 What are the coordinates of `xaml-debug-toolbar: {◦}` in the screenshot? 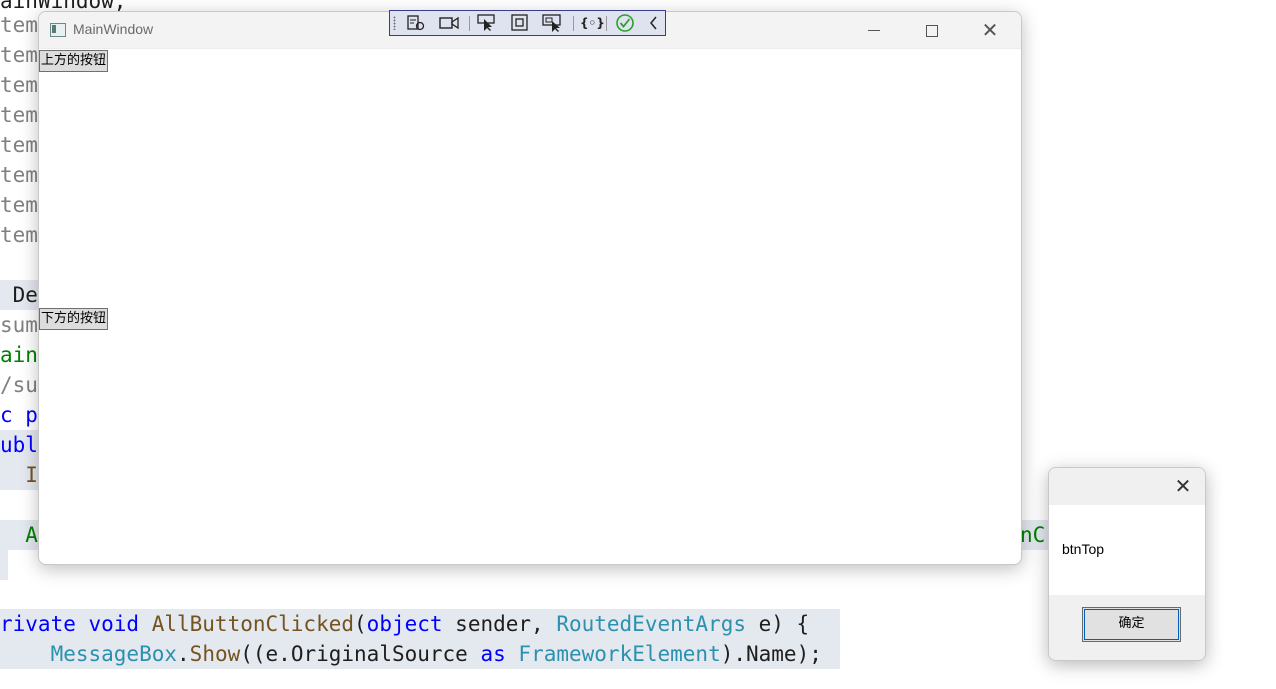 It's located at (527, 23).